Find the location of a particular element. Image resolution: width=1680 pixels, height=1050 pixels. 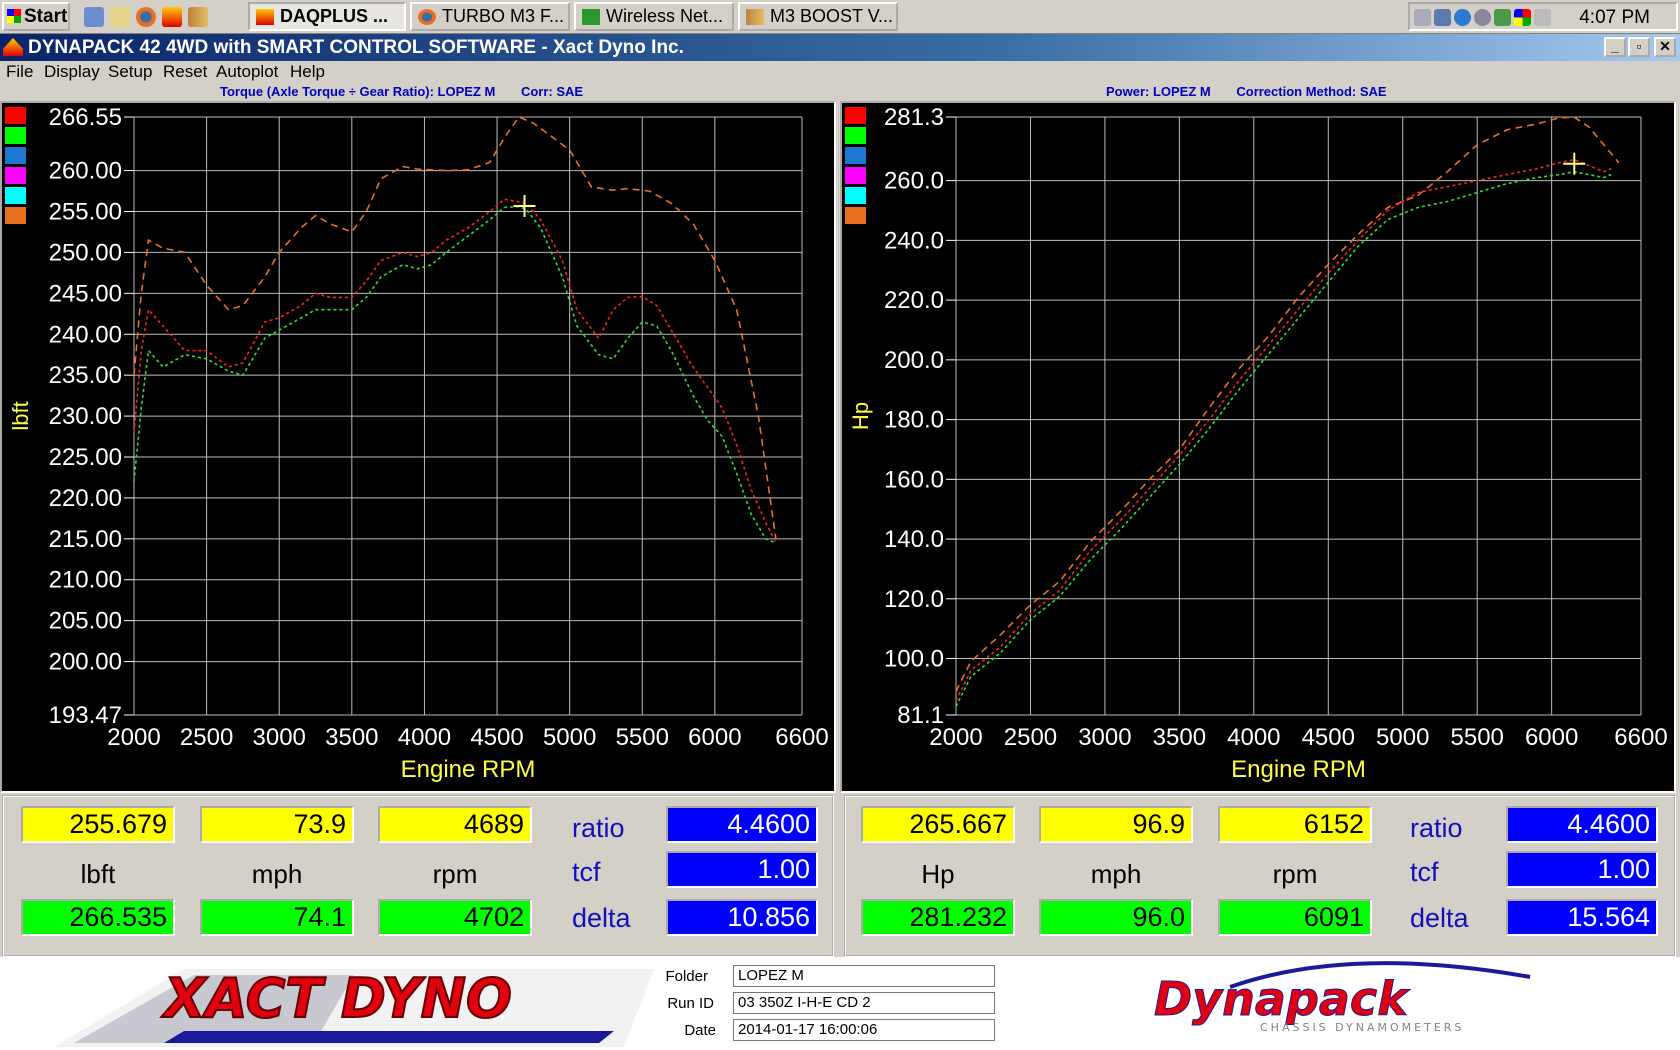

current-mph-value: 96.9 is located at coordinates (1116, 824).